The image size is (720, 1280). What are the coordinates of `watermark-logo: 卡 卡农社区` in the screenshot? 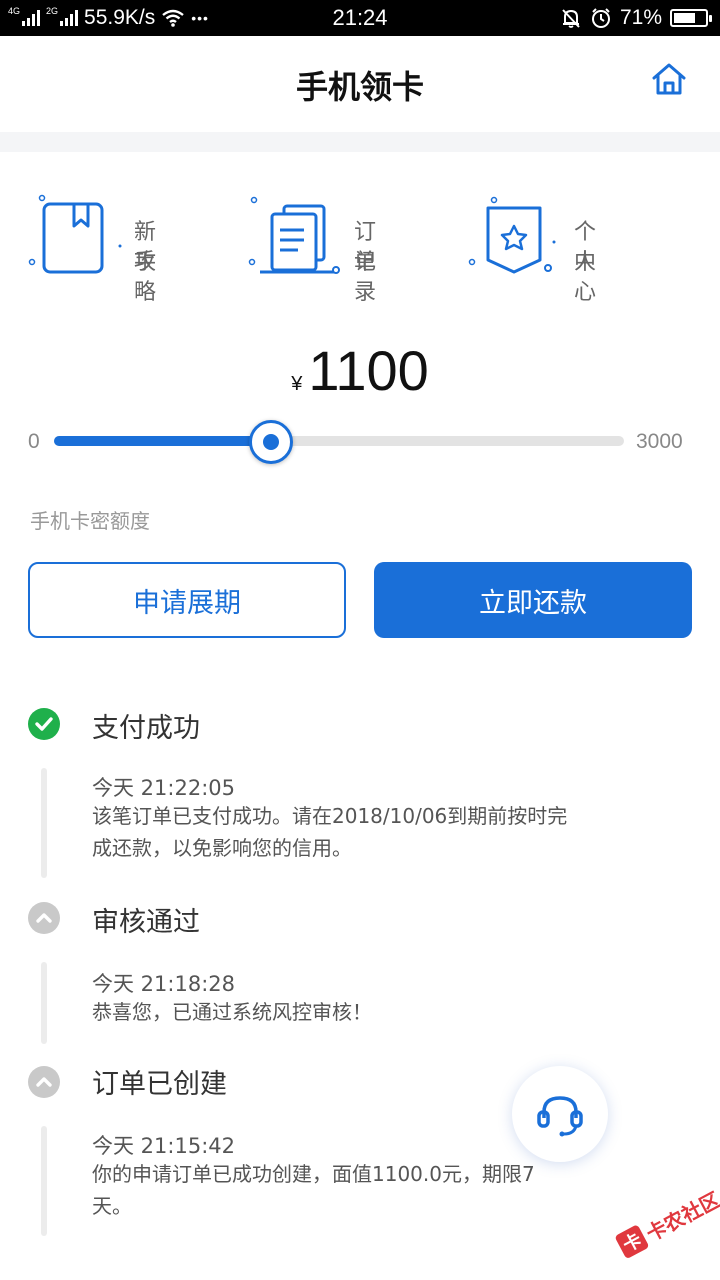 It's located at (663, 1221).